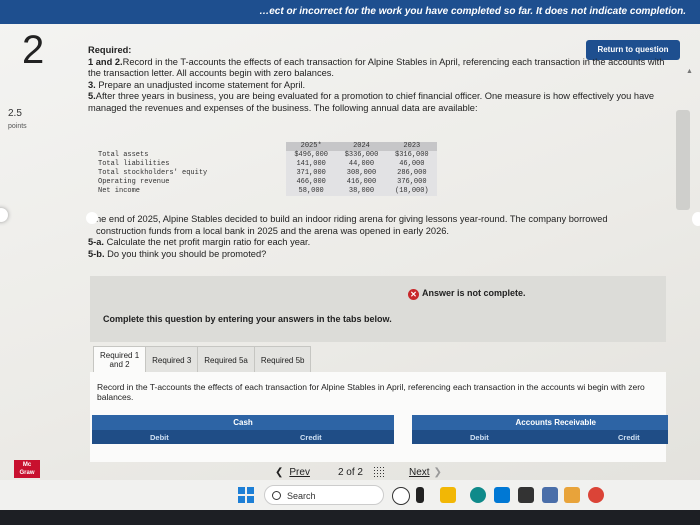 This screenshot has width=700, height=525. What do you see at coordinates (266, 164) in the screenshot?
I see `table-row: Total liabilities 141,000 44,000 46,000` at bounding box center [266, 164].